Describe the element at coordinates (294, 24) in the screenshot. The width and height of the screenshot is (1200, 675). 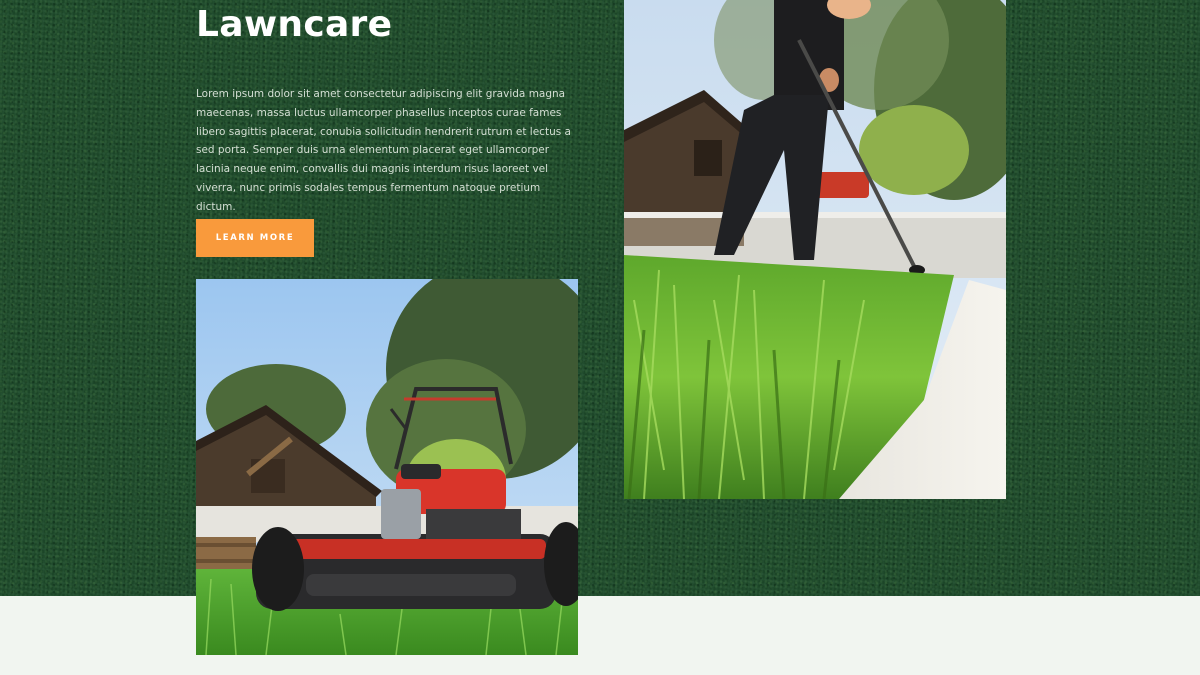
I see `section-title: Lawncare` at that location.